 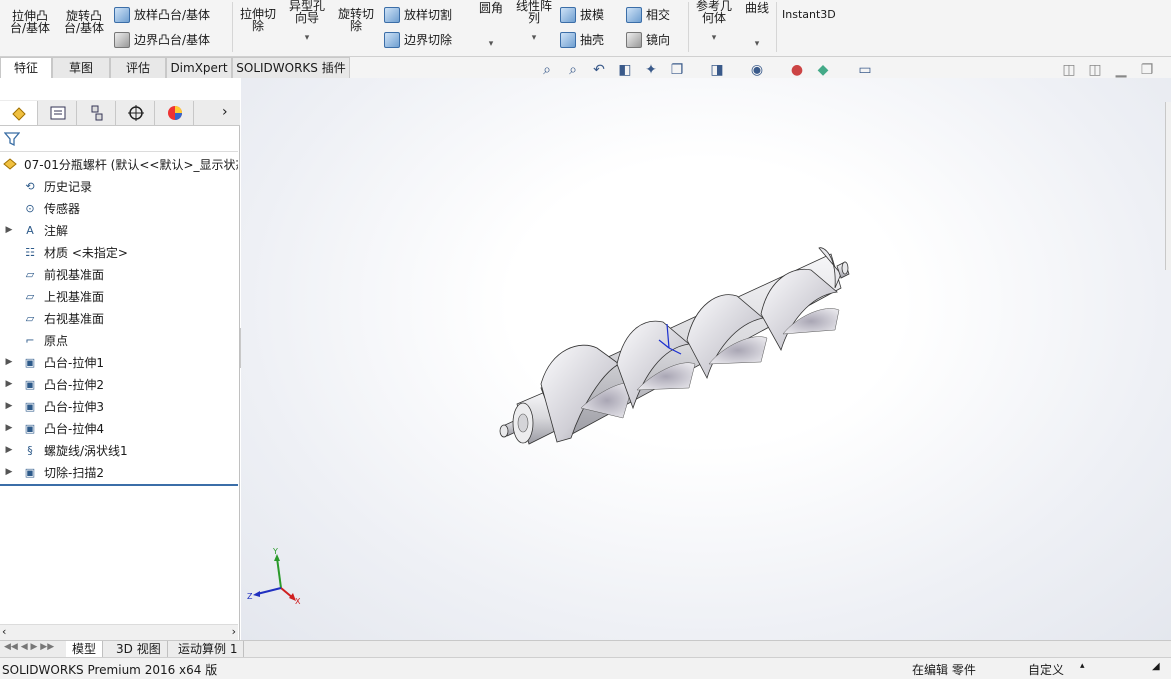 What do you see at coordinates (30, 450) in the screenshot?
I see `helix-icon: §` at bounding box center [30, 450].